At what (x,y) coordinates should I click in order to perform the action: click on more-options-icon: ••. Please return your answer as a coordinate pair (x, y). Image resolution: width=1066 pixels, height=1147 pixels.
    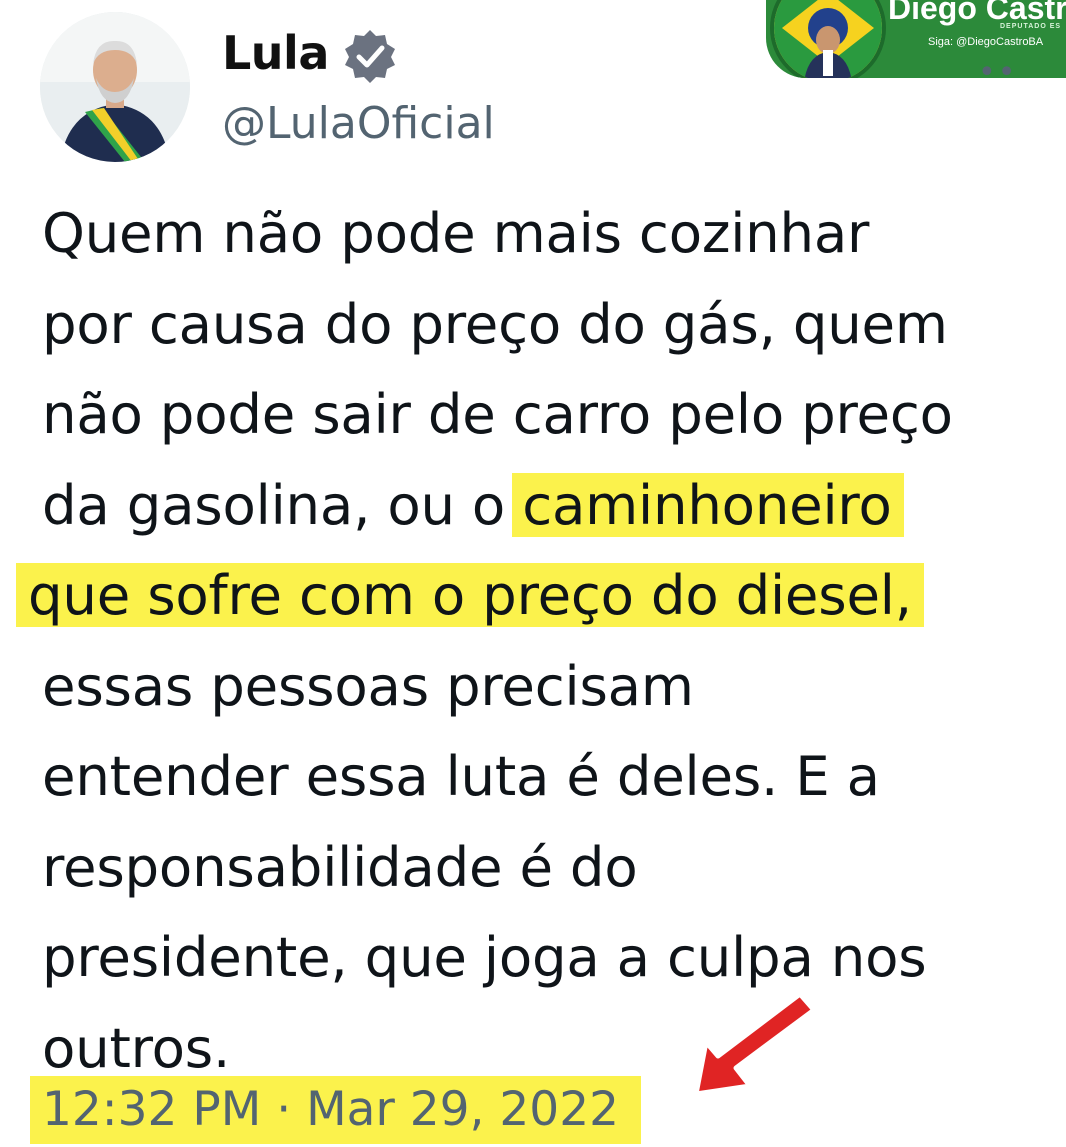
    Looking at the image, I should click on (997, 73).